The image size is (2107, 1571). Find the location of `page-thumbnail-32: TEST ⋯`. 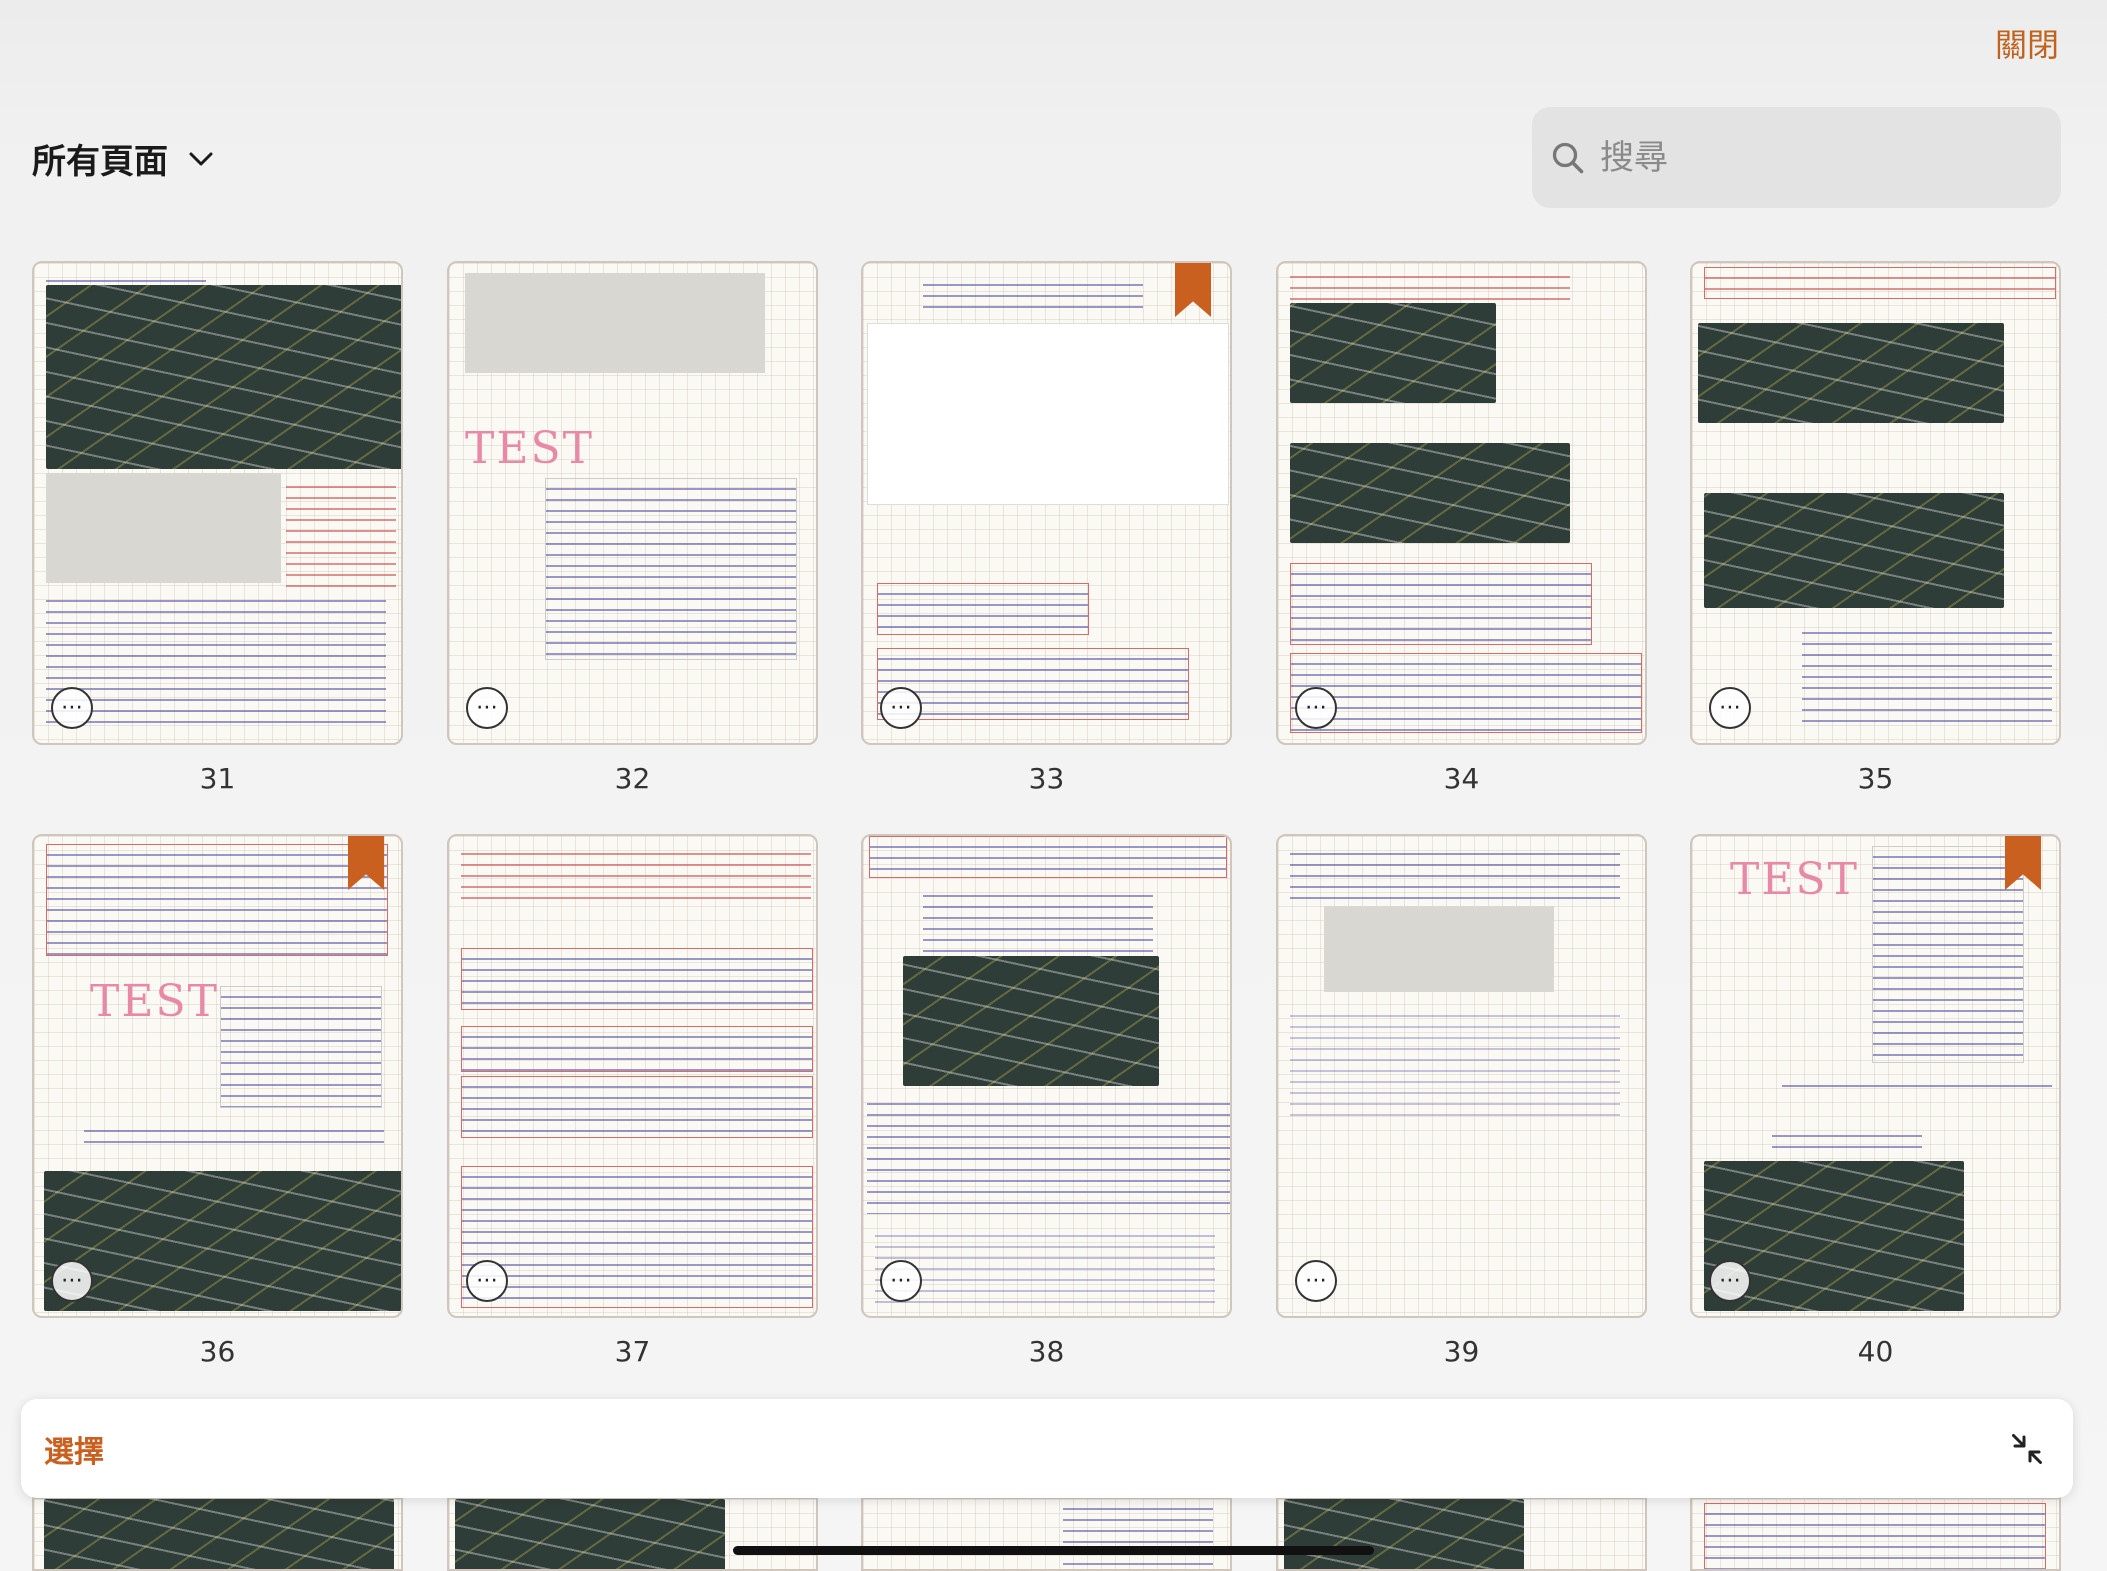

page-thumbnail-32: TEST ⋯ is located at coordinates (632, 503).